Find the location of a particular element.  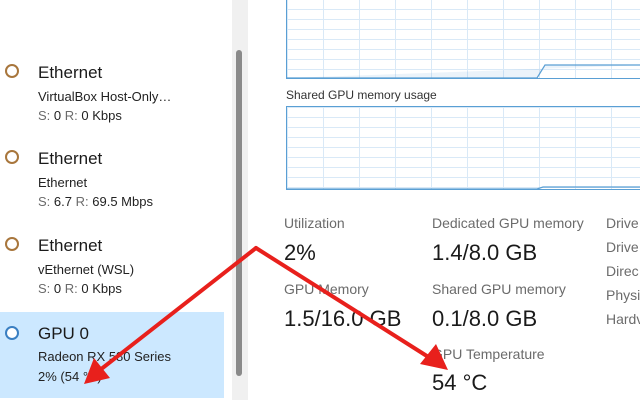

dedicated-memory-label: Dedicated GPU memory is located at coordinates (508, 223).